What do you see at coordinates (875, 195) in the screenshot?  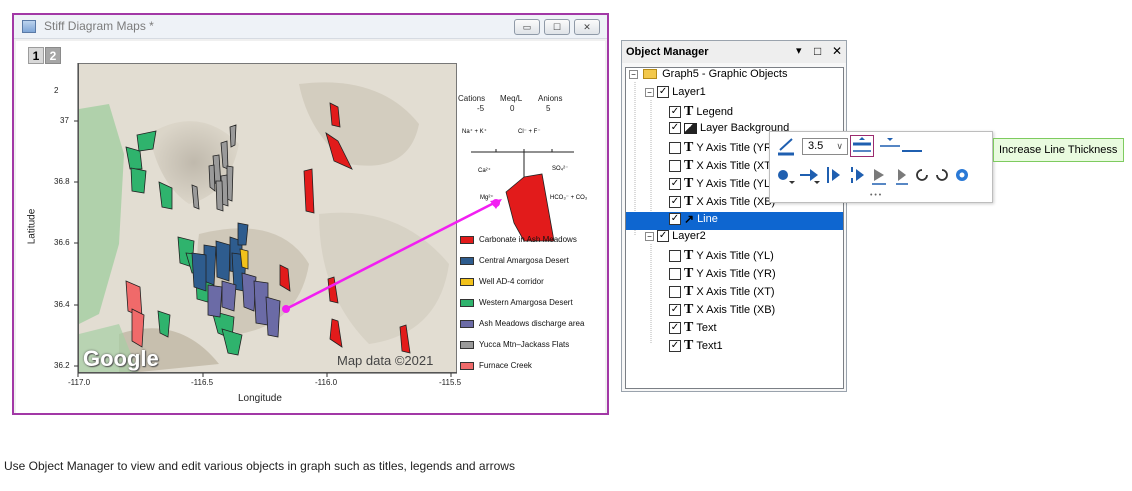 I see `more-options-icon: • • •` at bounding box center [875, 195].